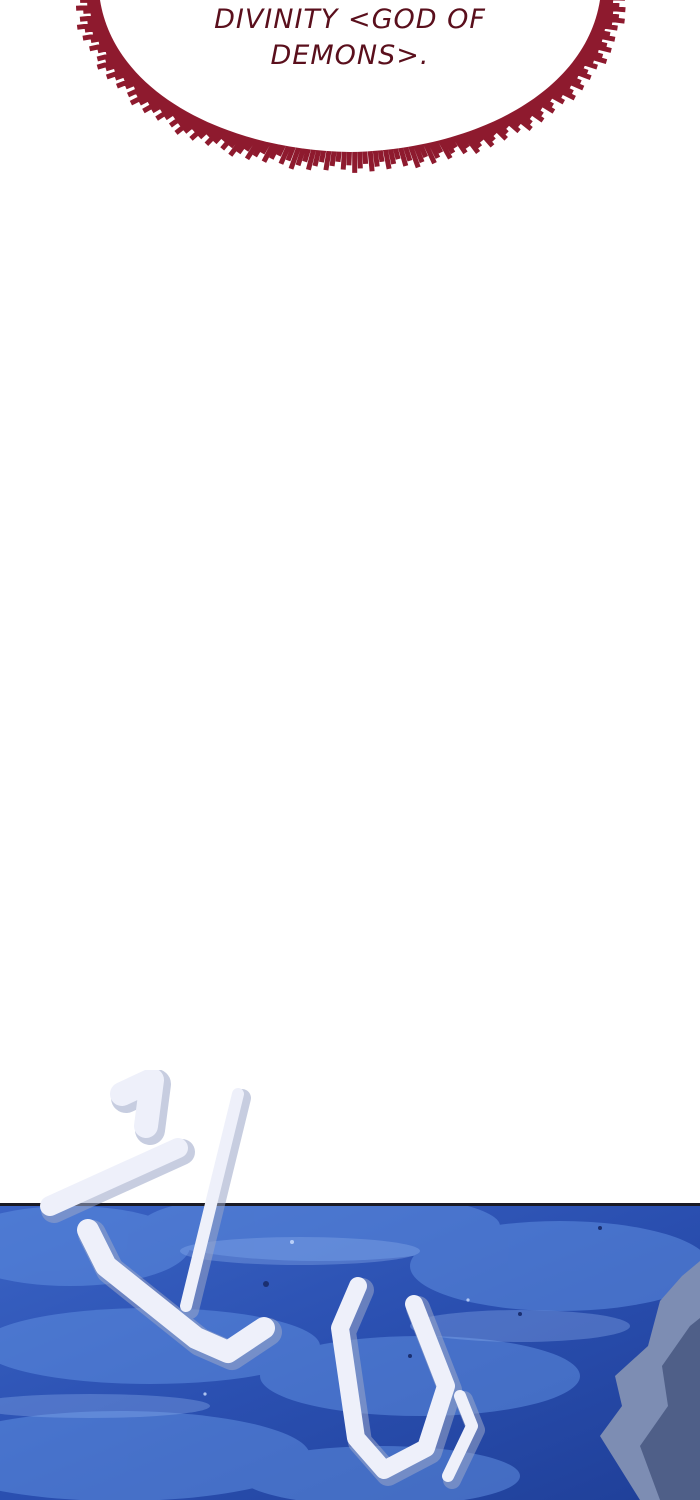 The width and height of the screenshot is (700, 1500). I want to click on speech-bubble: DIVINITY <GOD OF DEMONS>., so click(350, 38).